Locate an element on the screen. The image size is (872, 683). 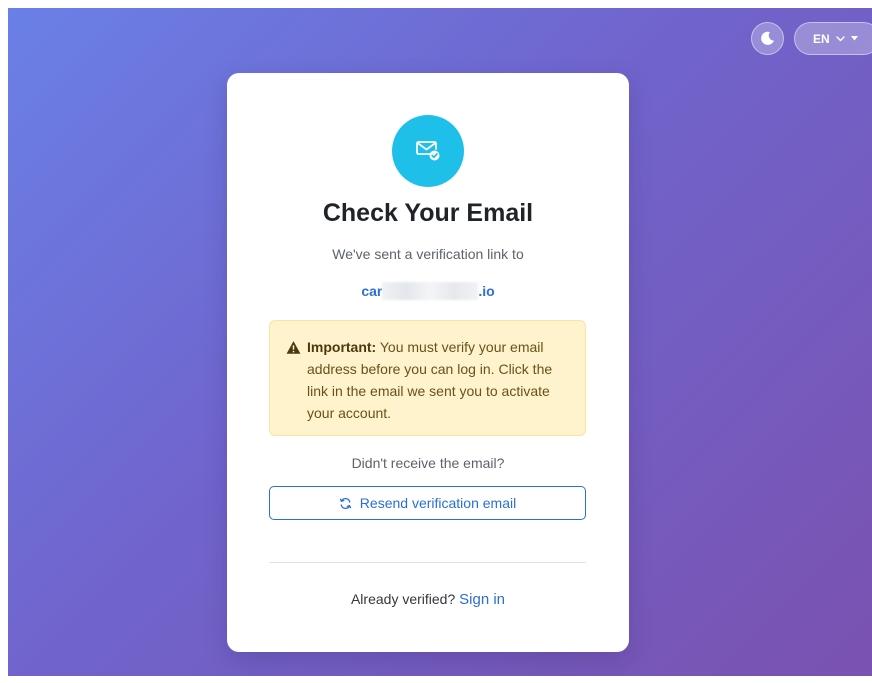
mail-check-icon is located at coordinates (428, 151).